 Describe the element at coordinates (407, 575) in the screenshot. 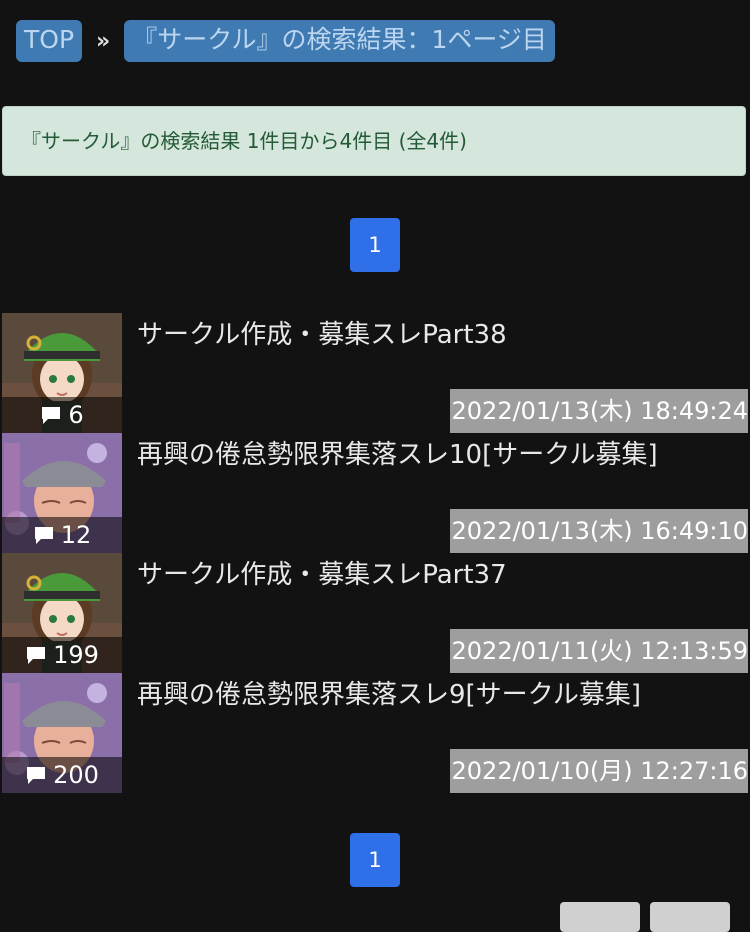

I see `thread-title: サークル作成・募集スレPart37` at that location.